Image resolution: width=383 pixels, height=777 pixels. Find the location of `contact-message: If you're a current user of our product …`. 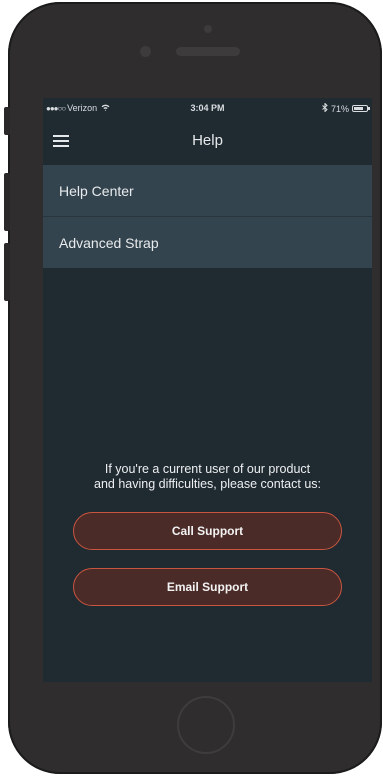

contact-message: If you're a current user of our product … is located at coordinates (207, 477).